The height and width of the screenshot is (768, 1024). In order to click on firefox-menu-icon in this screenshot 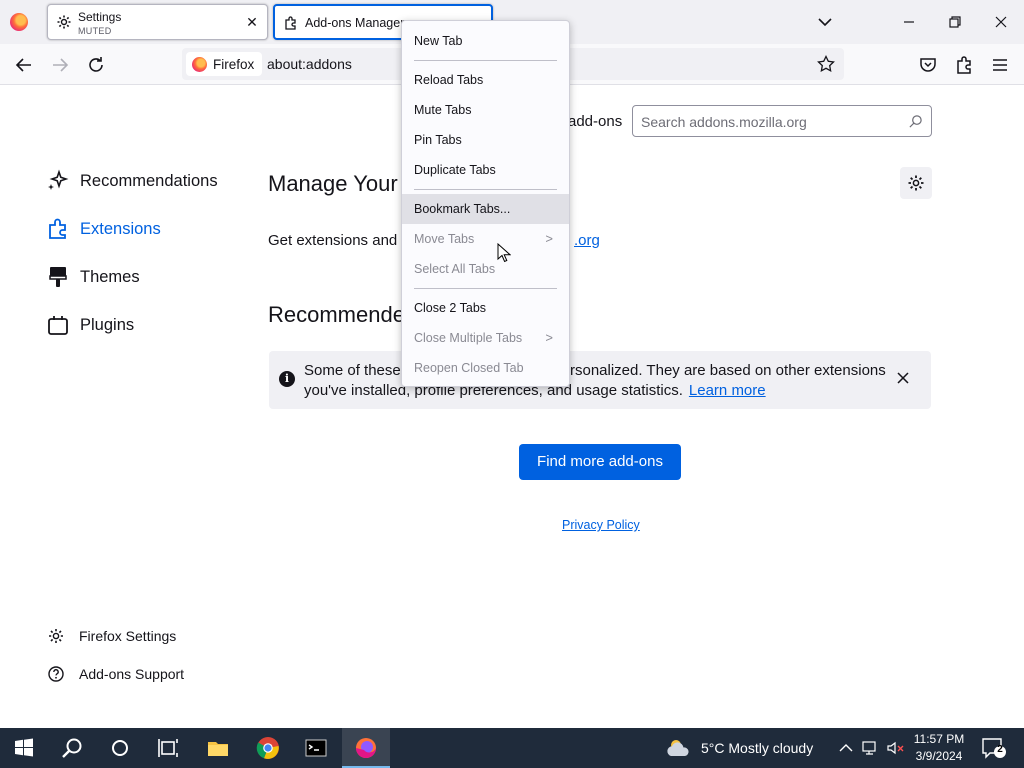, I will do `click(19, 22)`.